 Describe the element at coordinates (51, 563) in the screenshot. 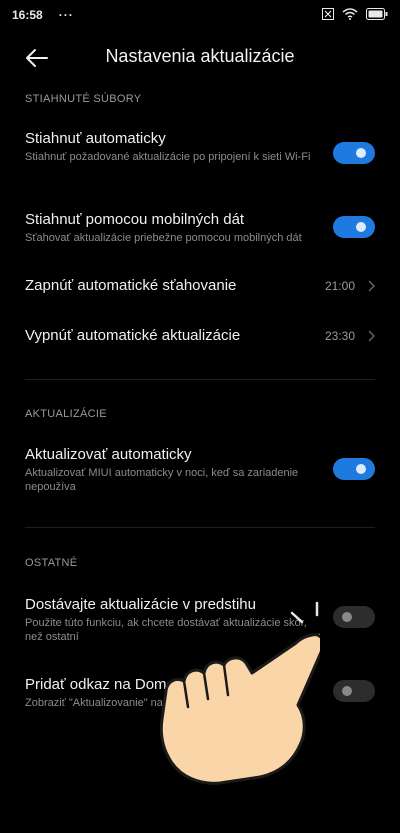

I see `section-label-other: OSTATNÉ` at that location.